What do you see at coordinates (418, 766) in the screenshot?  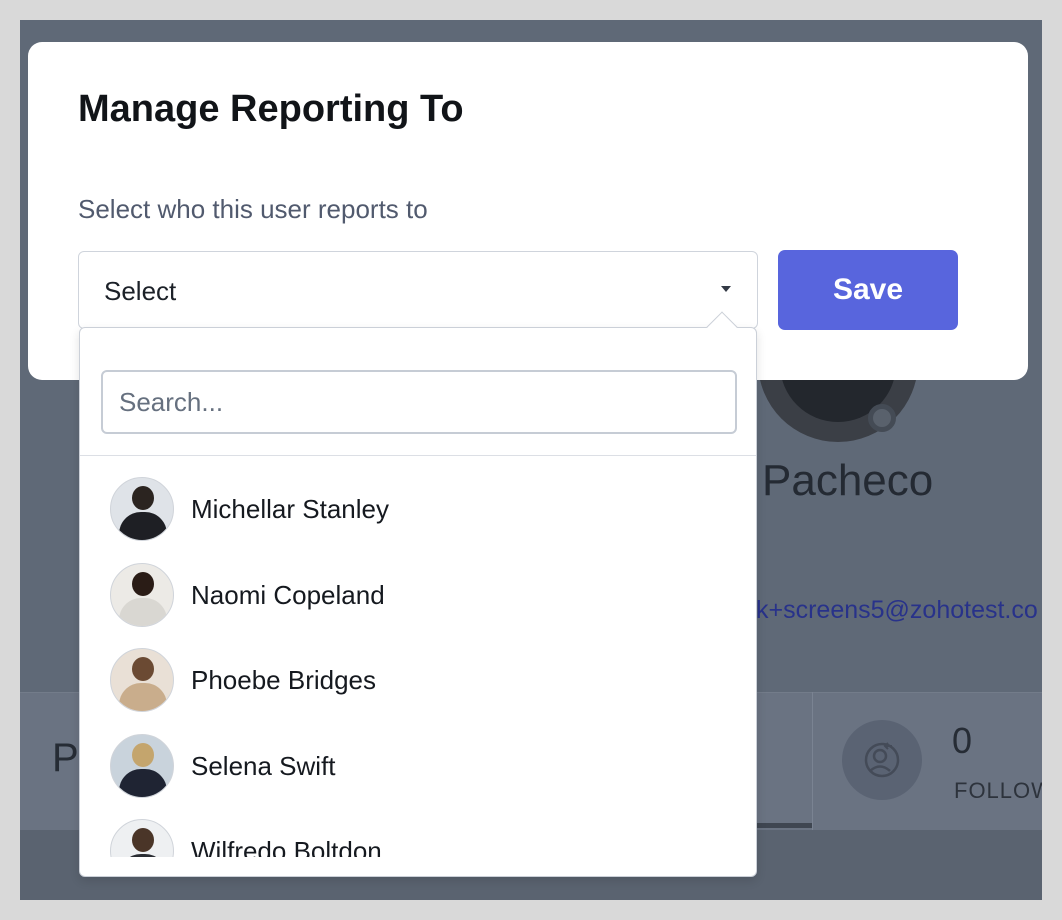 I see `user-option-selena-swift: Selena Swift` at bounding box center [418, 766].